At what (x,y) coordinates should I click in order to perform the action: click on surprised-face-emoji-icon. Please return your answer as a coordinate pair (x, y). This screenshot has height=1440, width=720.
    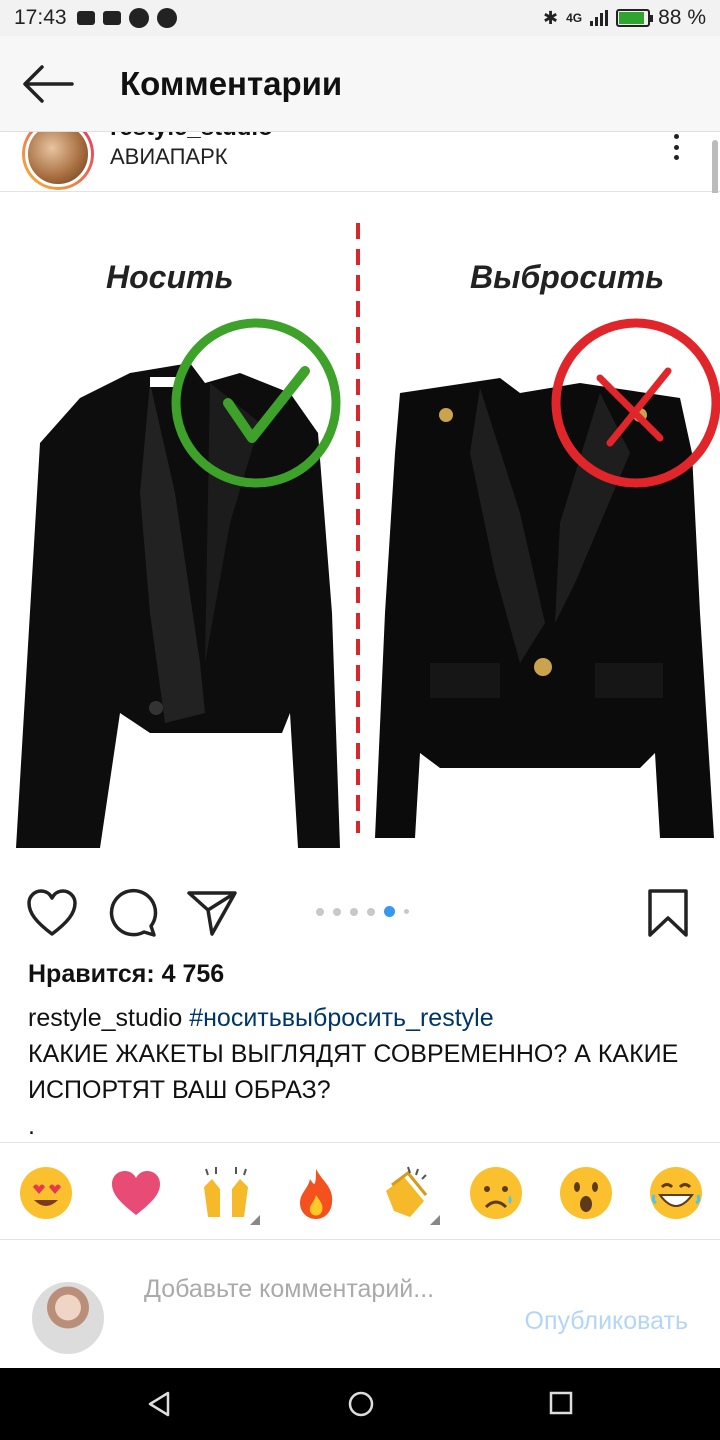
    Looking at the image, I should click on (586, 1193).